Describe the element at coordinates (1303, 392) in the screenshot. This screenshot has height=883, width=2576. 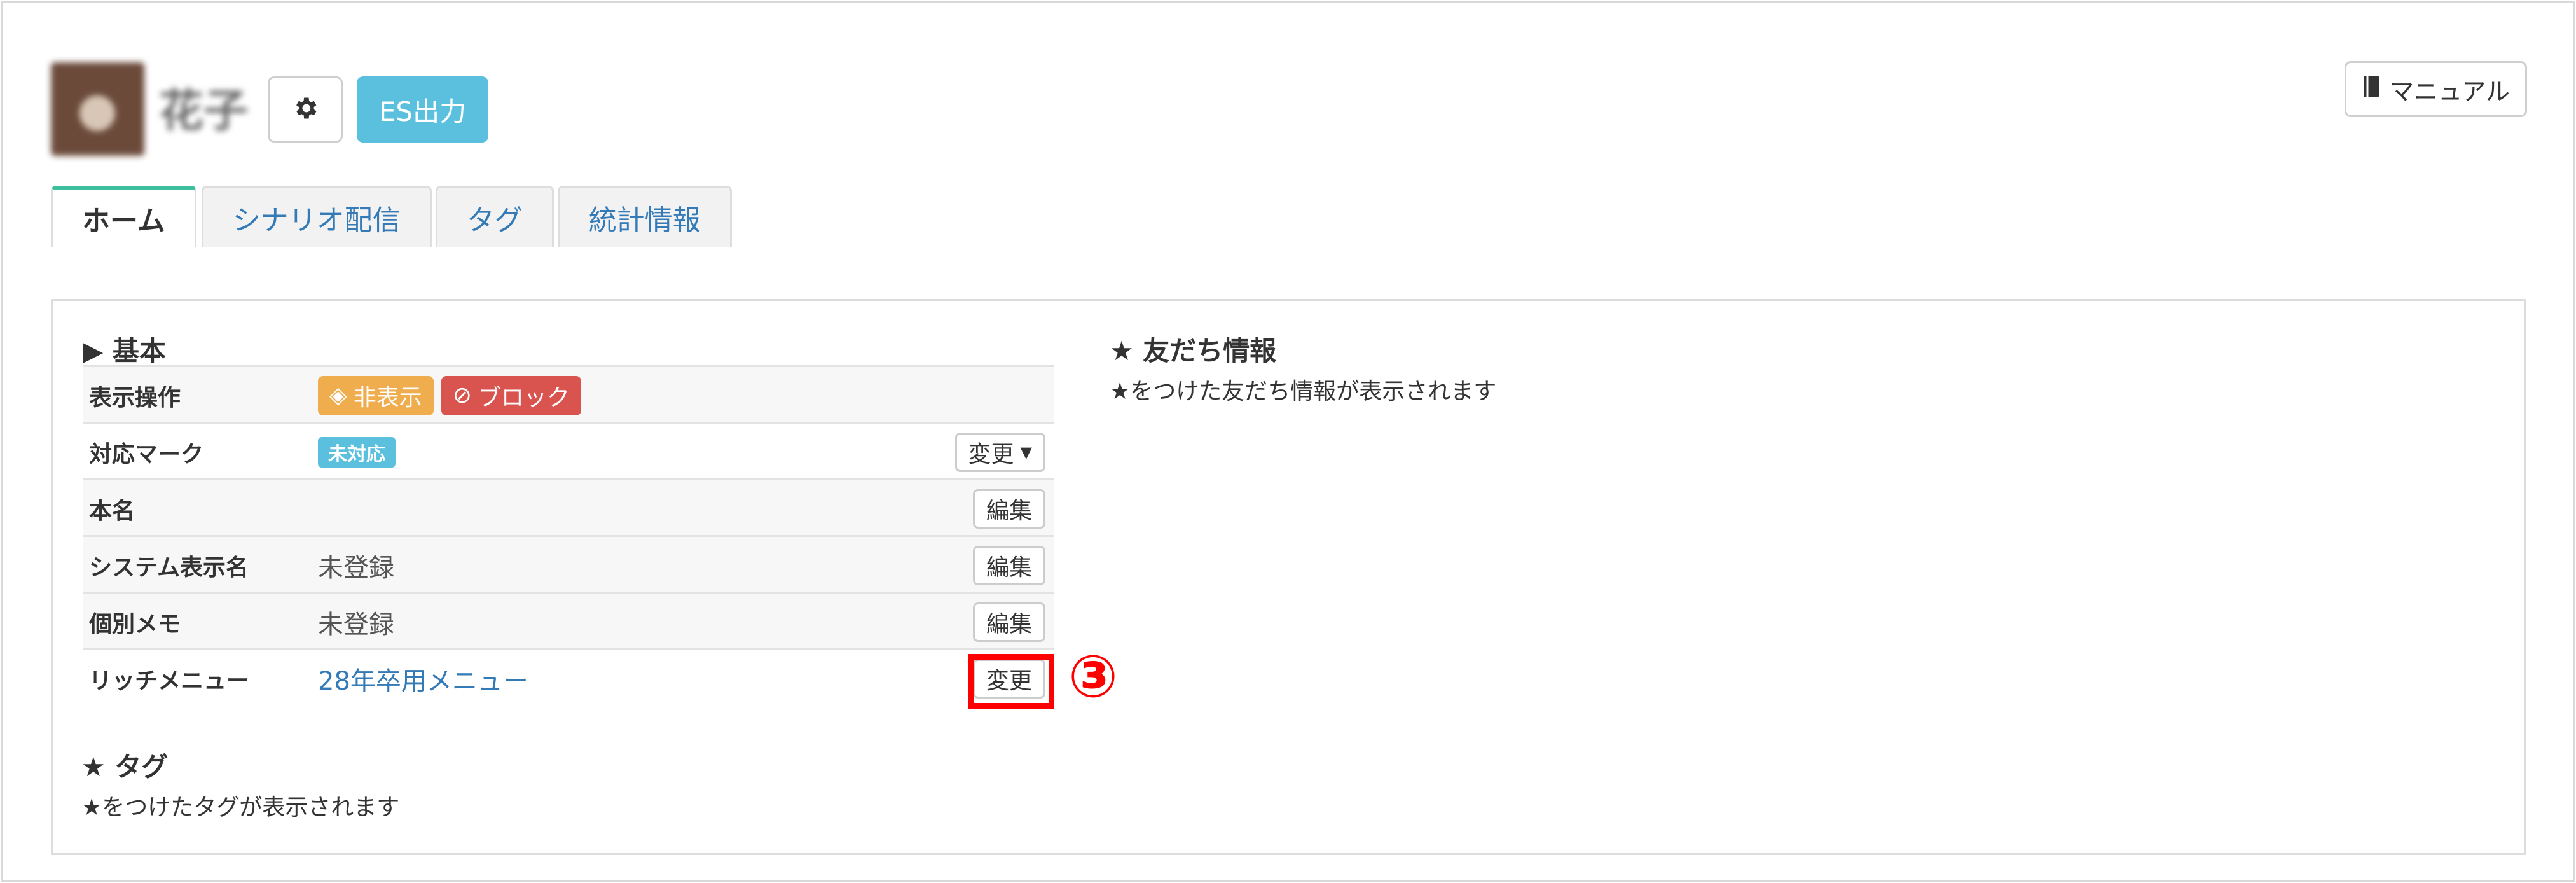
I see `friend-info-section-subtitle: ★をつけた友だち情報が表示されます` at that location.